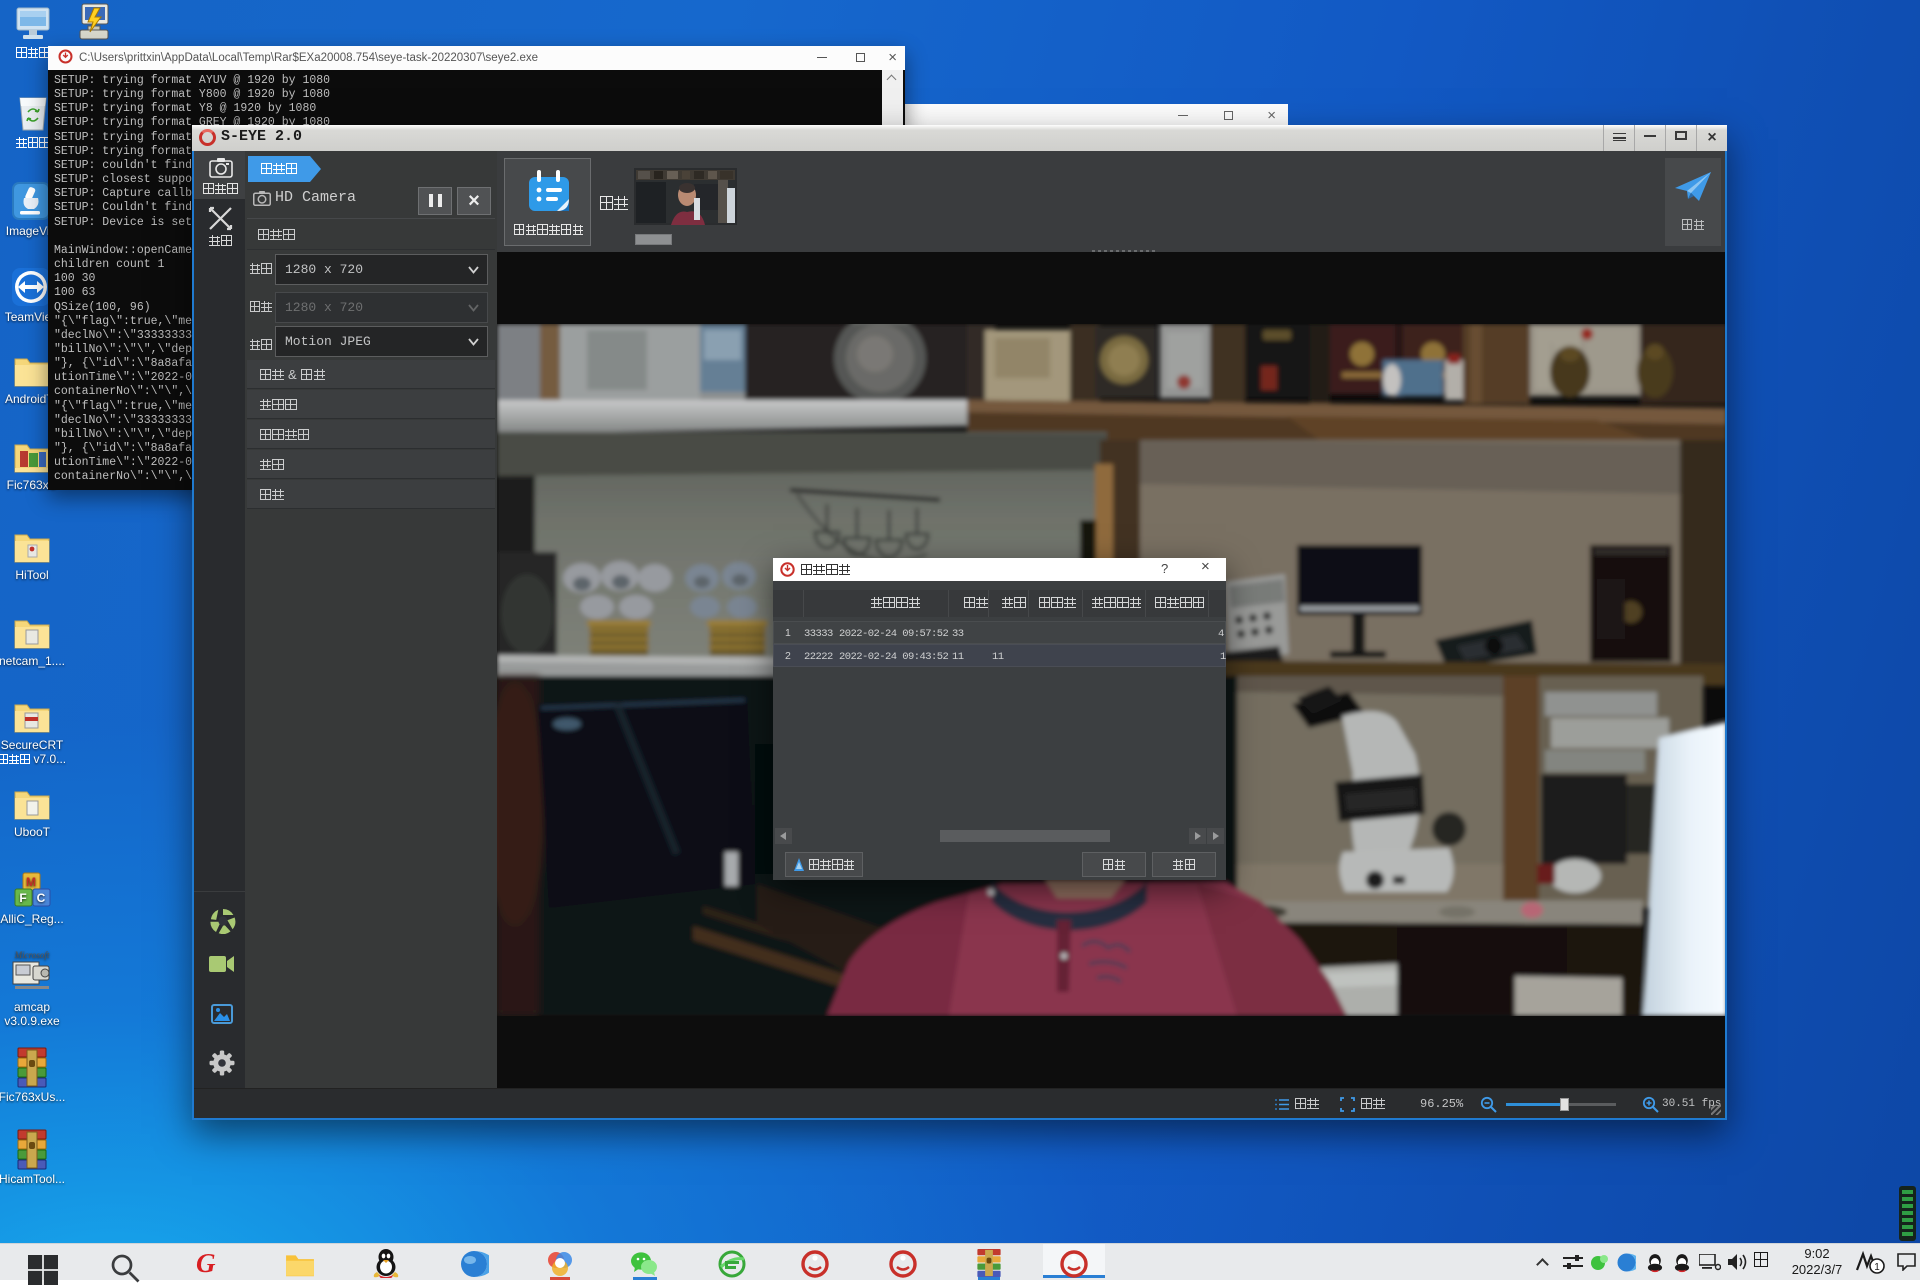 The width and height of the screenshot is (1920, 1285). I want to click on svg-text: 1, so click(1877, 1267).